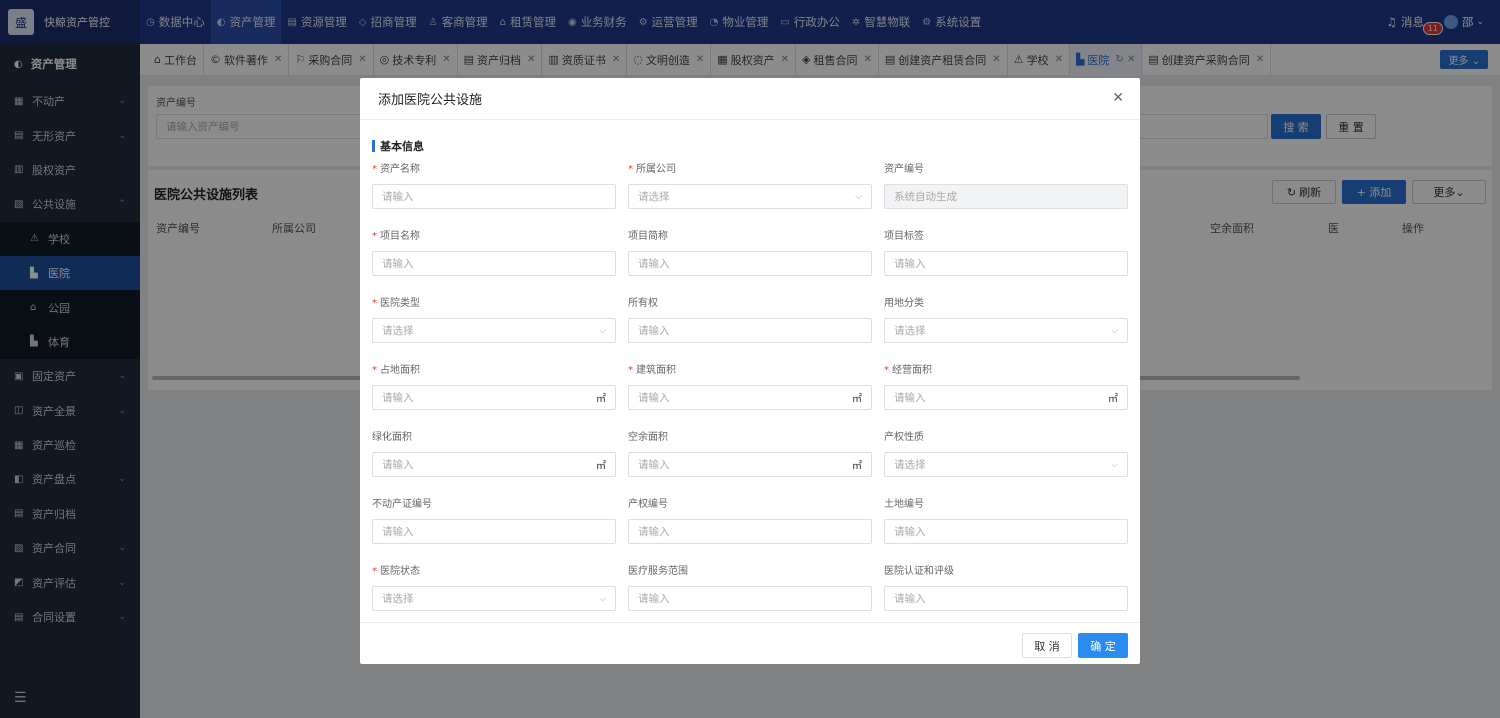 The height and width of the screenshot is (718, 1500). Describe the element at coordinates (750, 99) in the screenshot. I see `dialog-header: 添加医院公共设施 ✕` at that location.